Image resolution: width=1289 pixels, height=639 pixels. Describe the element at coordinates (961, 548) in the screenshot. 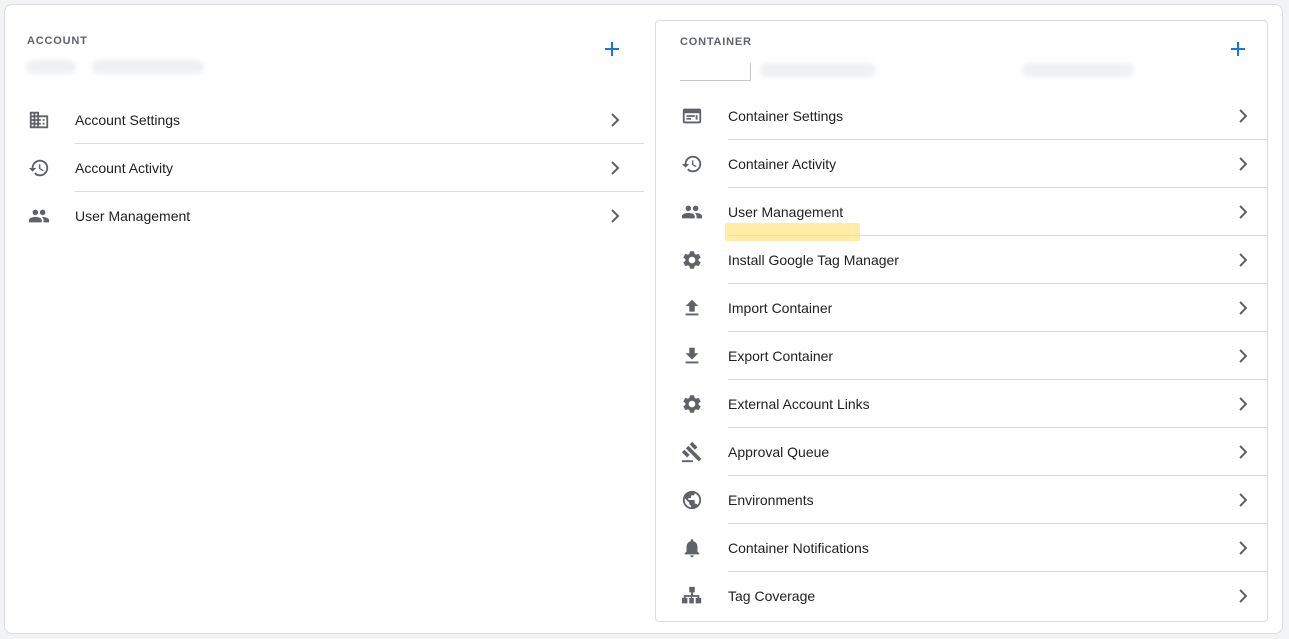

I see `container-notifications-item: Container Notifications` at that location.